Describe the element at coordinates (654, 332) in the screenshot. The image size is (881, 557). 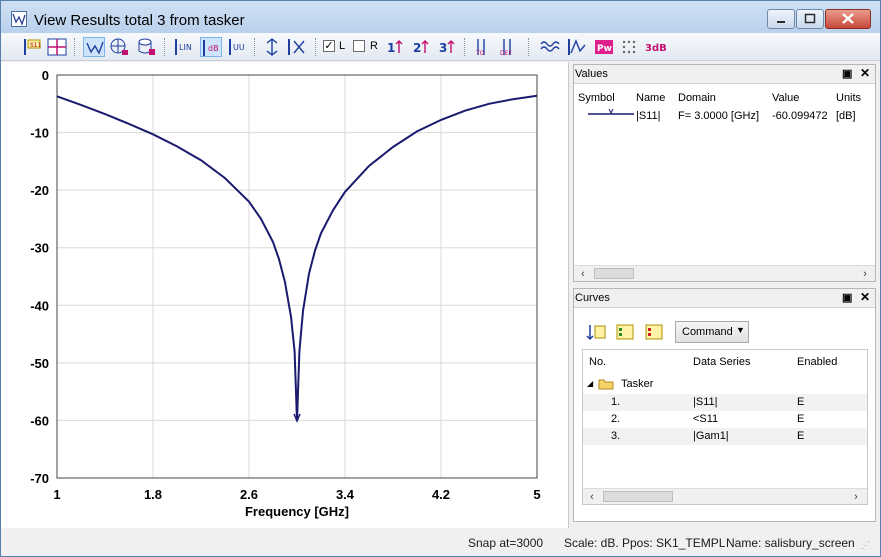
I see `remove-curve-icon` at that location.